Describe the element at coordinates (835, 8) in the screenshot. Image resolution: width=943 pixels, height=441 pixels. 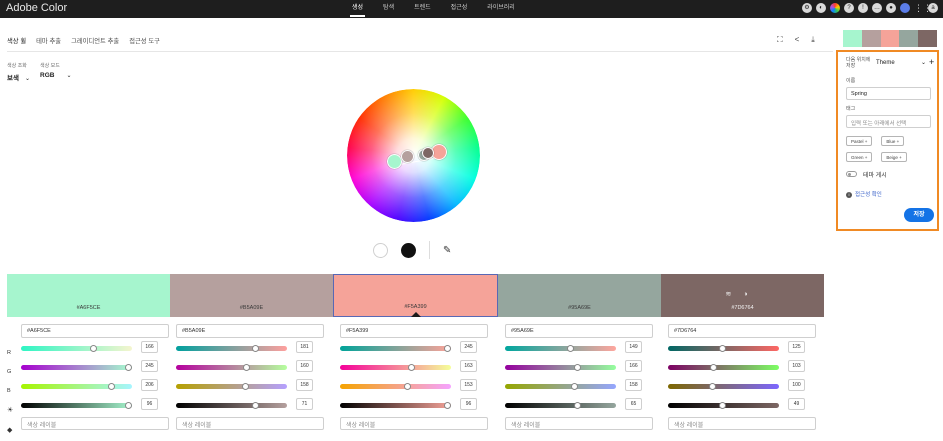
I see `creative-cloud-icon` at that location.